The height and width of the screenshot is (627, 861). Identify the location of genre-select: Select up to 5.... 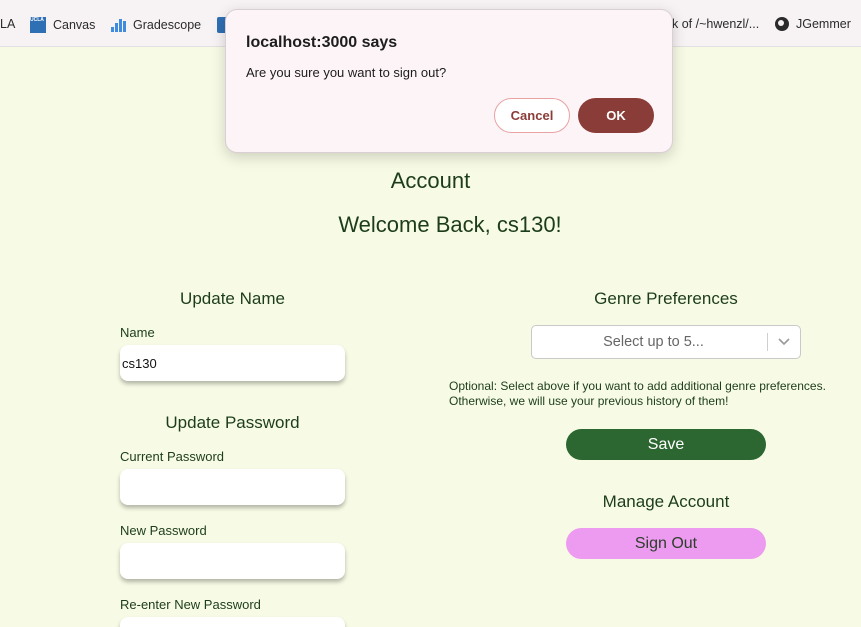
(666, 342).